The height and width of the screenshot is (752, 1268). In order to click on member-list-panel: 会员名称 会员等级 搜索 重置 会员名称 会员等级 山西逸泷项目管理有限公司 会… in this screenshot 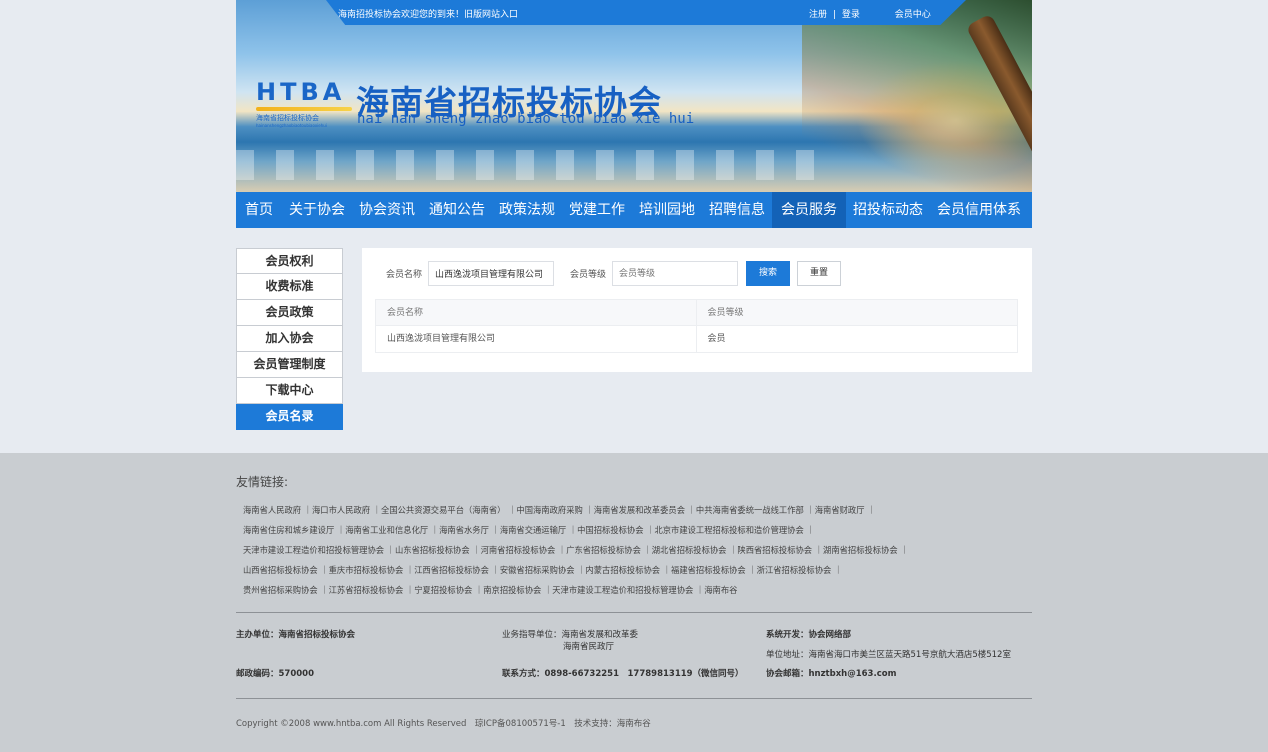, I will do `click(697, 310)`.